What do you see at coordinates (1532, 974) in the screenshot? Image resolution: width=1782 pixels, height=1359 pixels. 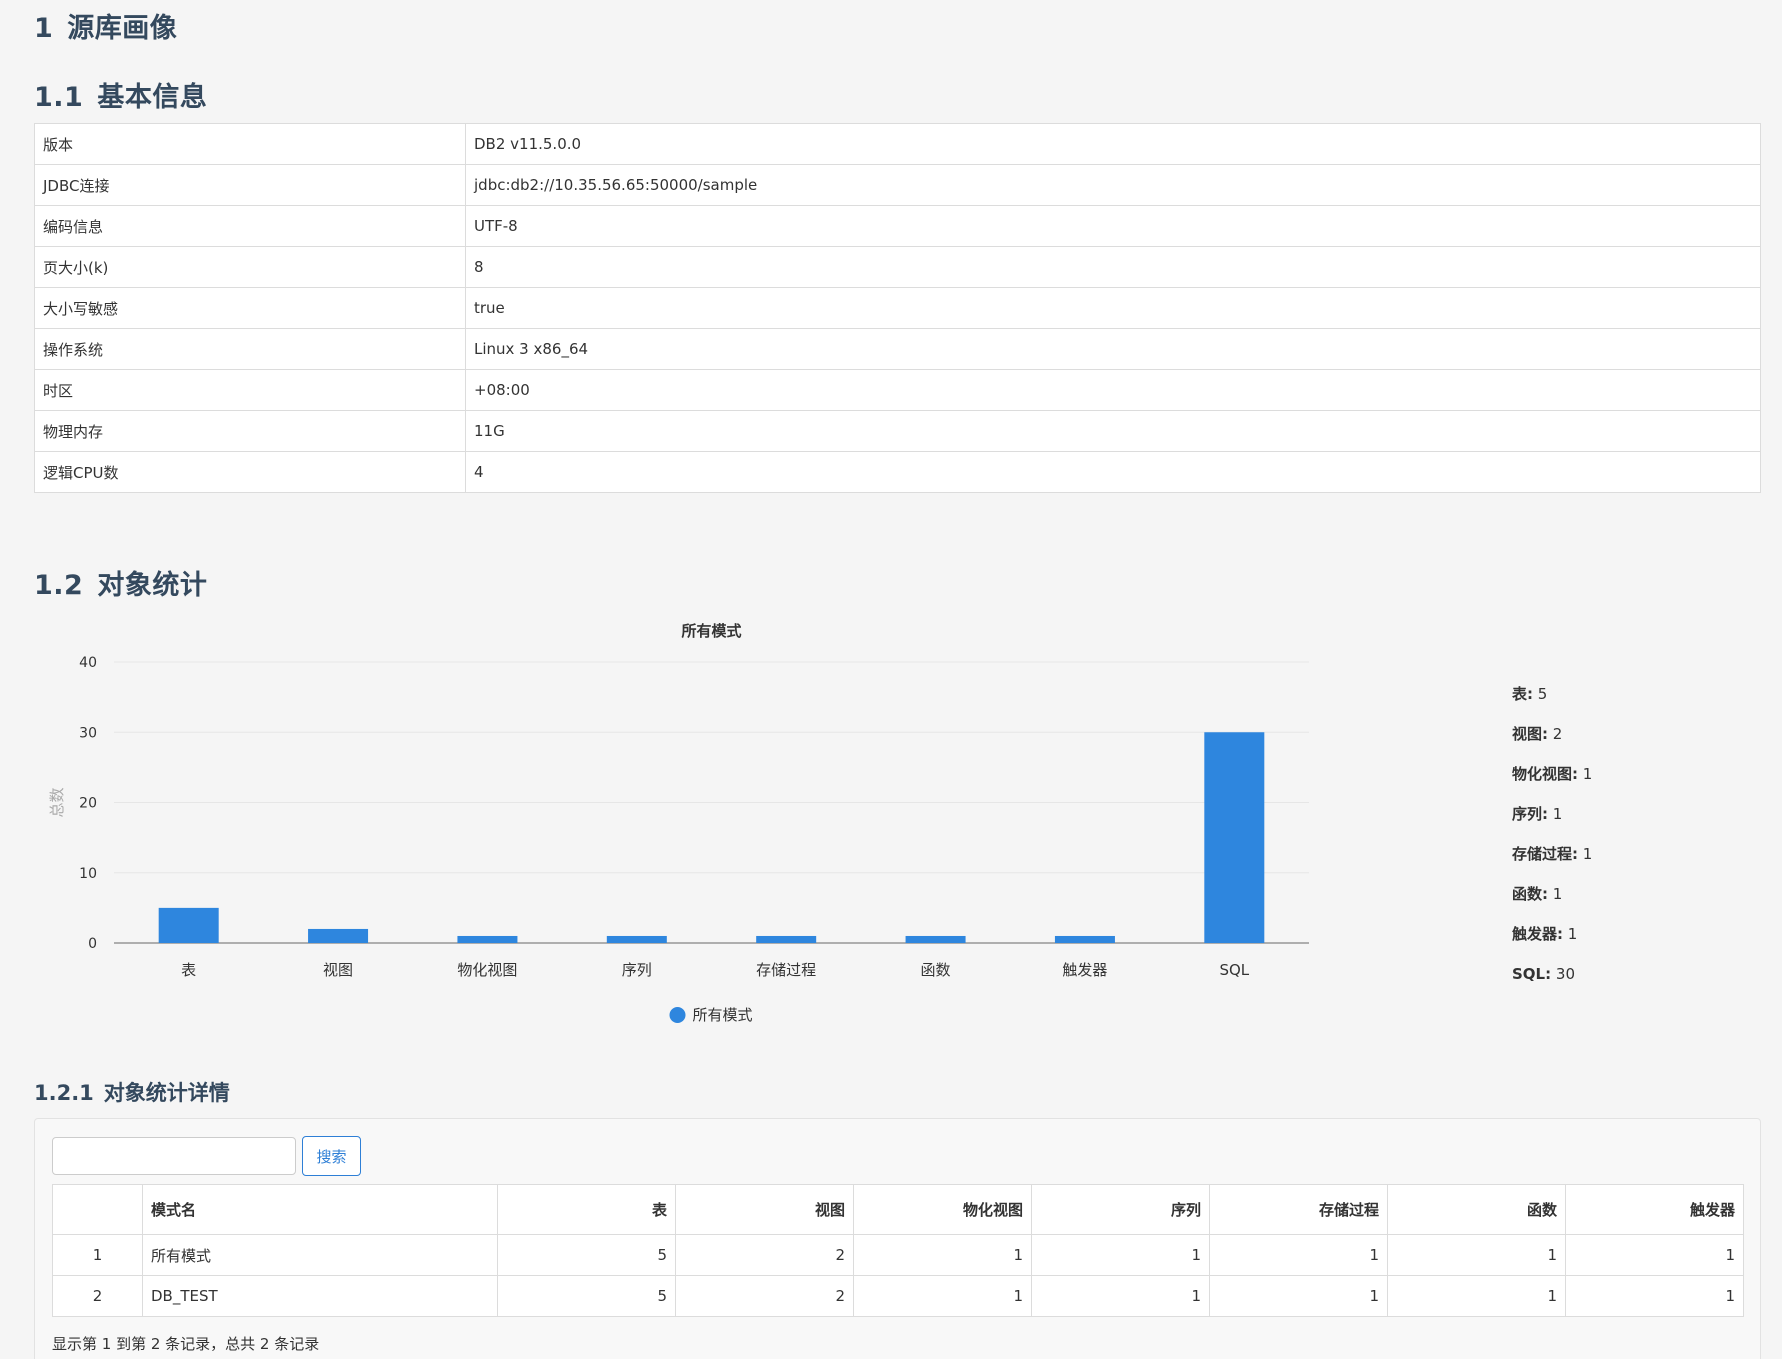 I see `summary-label: SQL:` at bounding box center [1532, 974].